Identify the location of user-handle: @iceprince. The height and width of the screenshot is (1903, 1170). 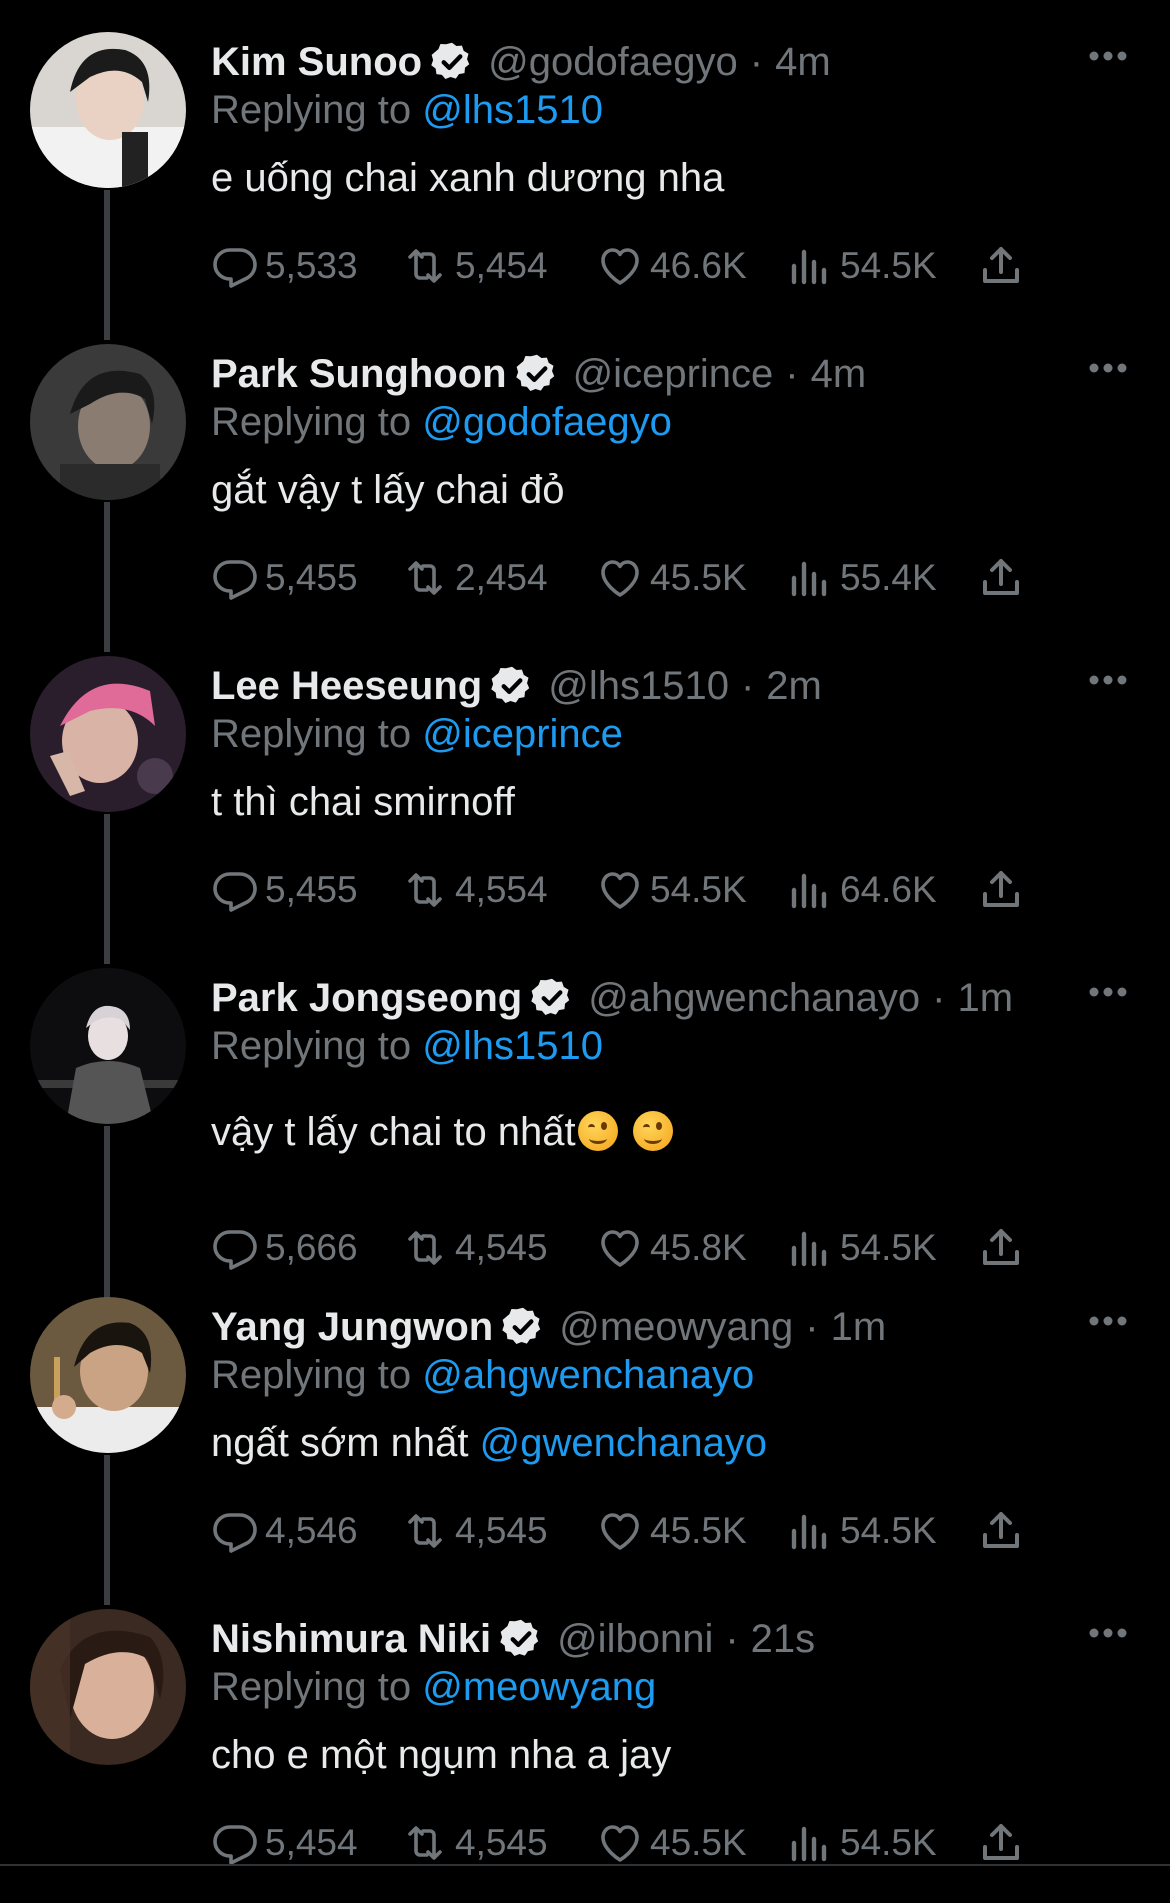
(673, 374).